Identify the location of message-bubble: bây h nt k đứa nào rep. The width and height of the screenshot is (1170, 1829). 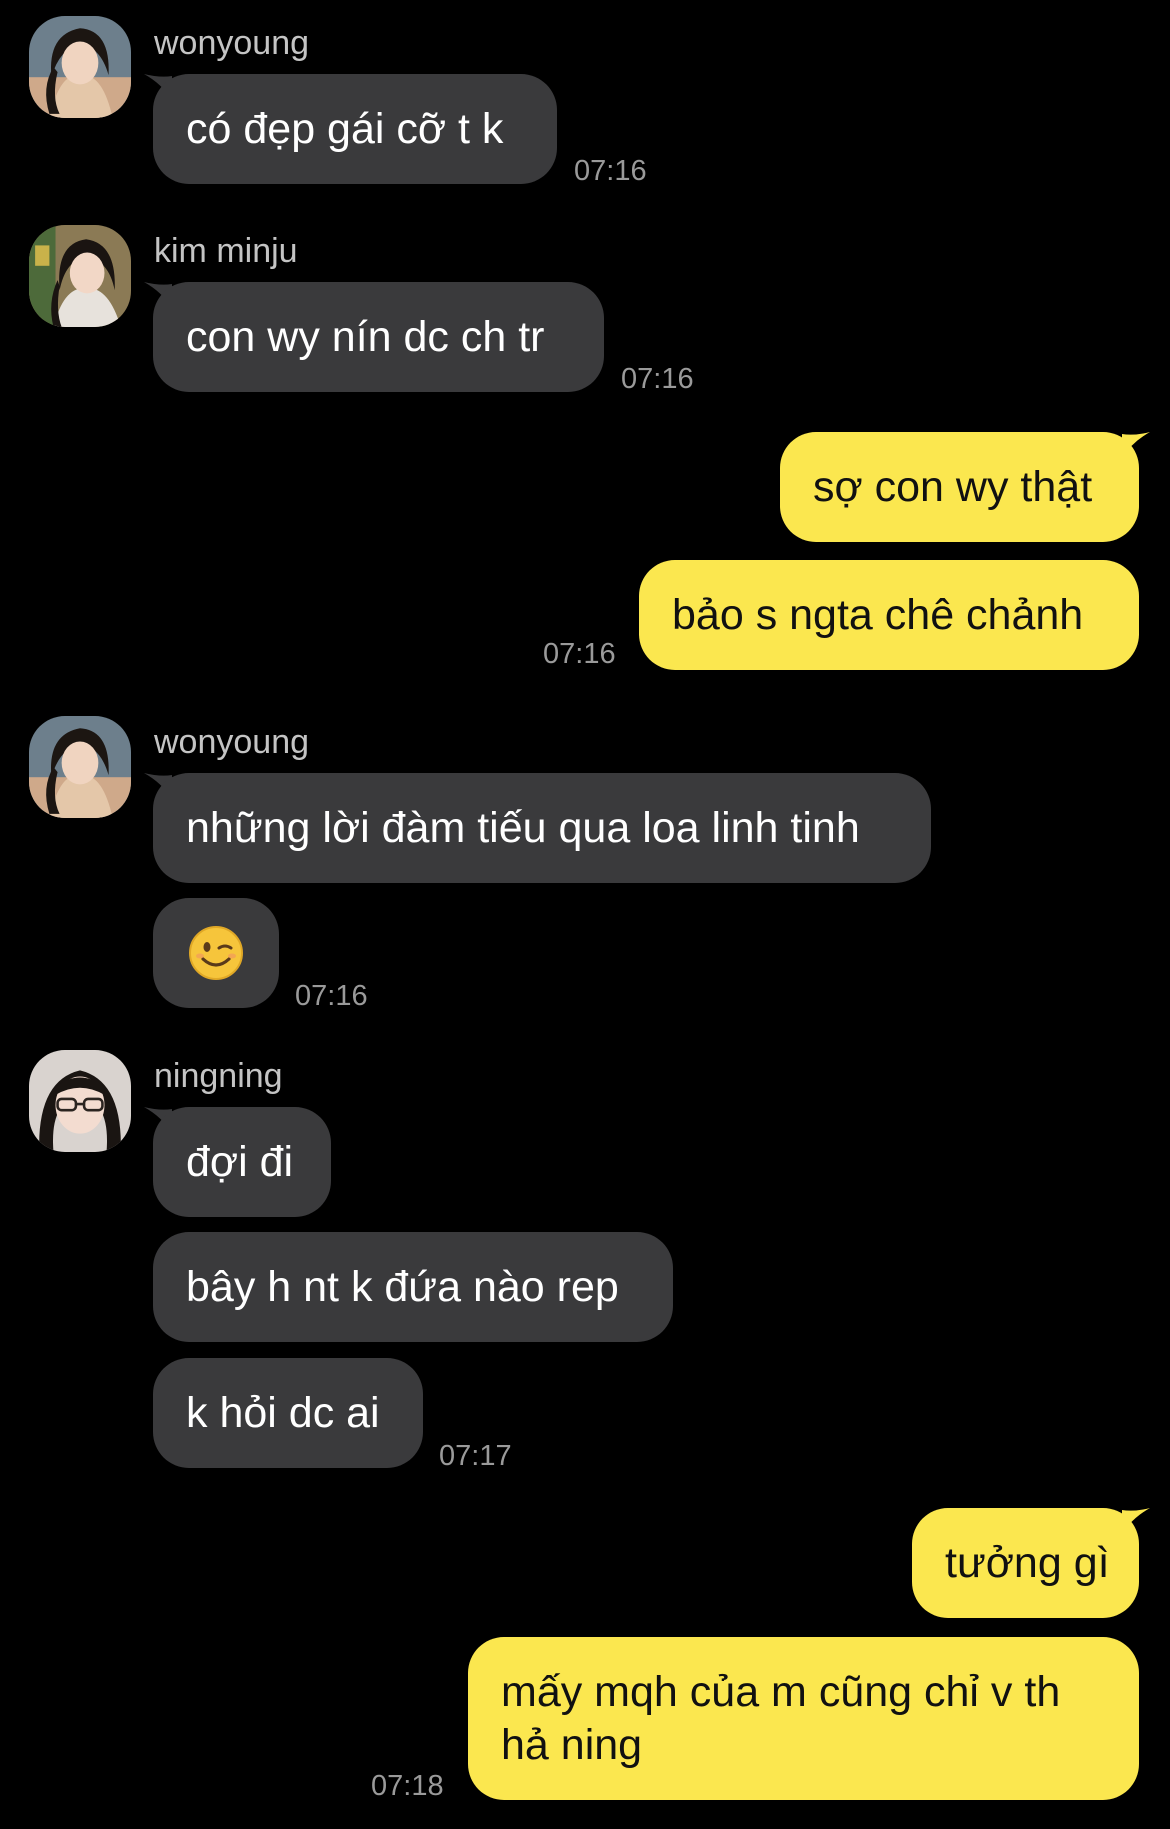
(413, 1287).